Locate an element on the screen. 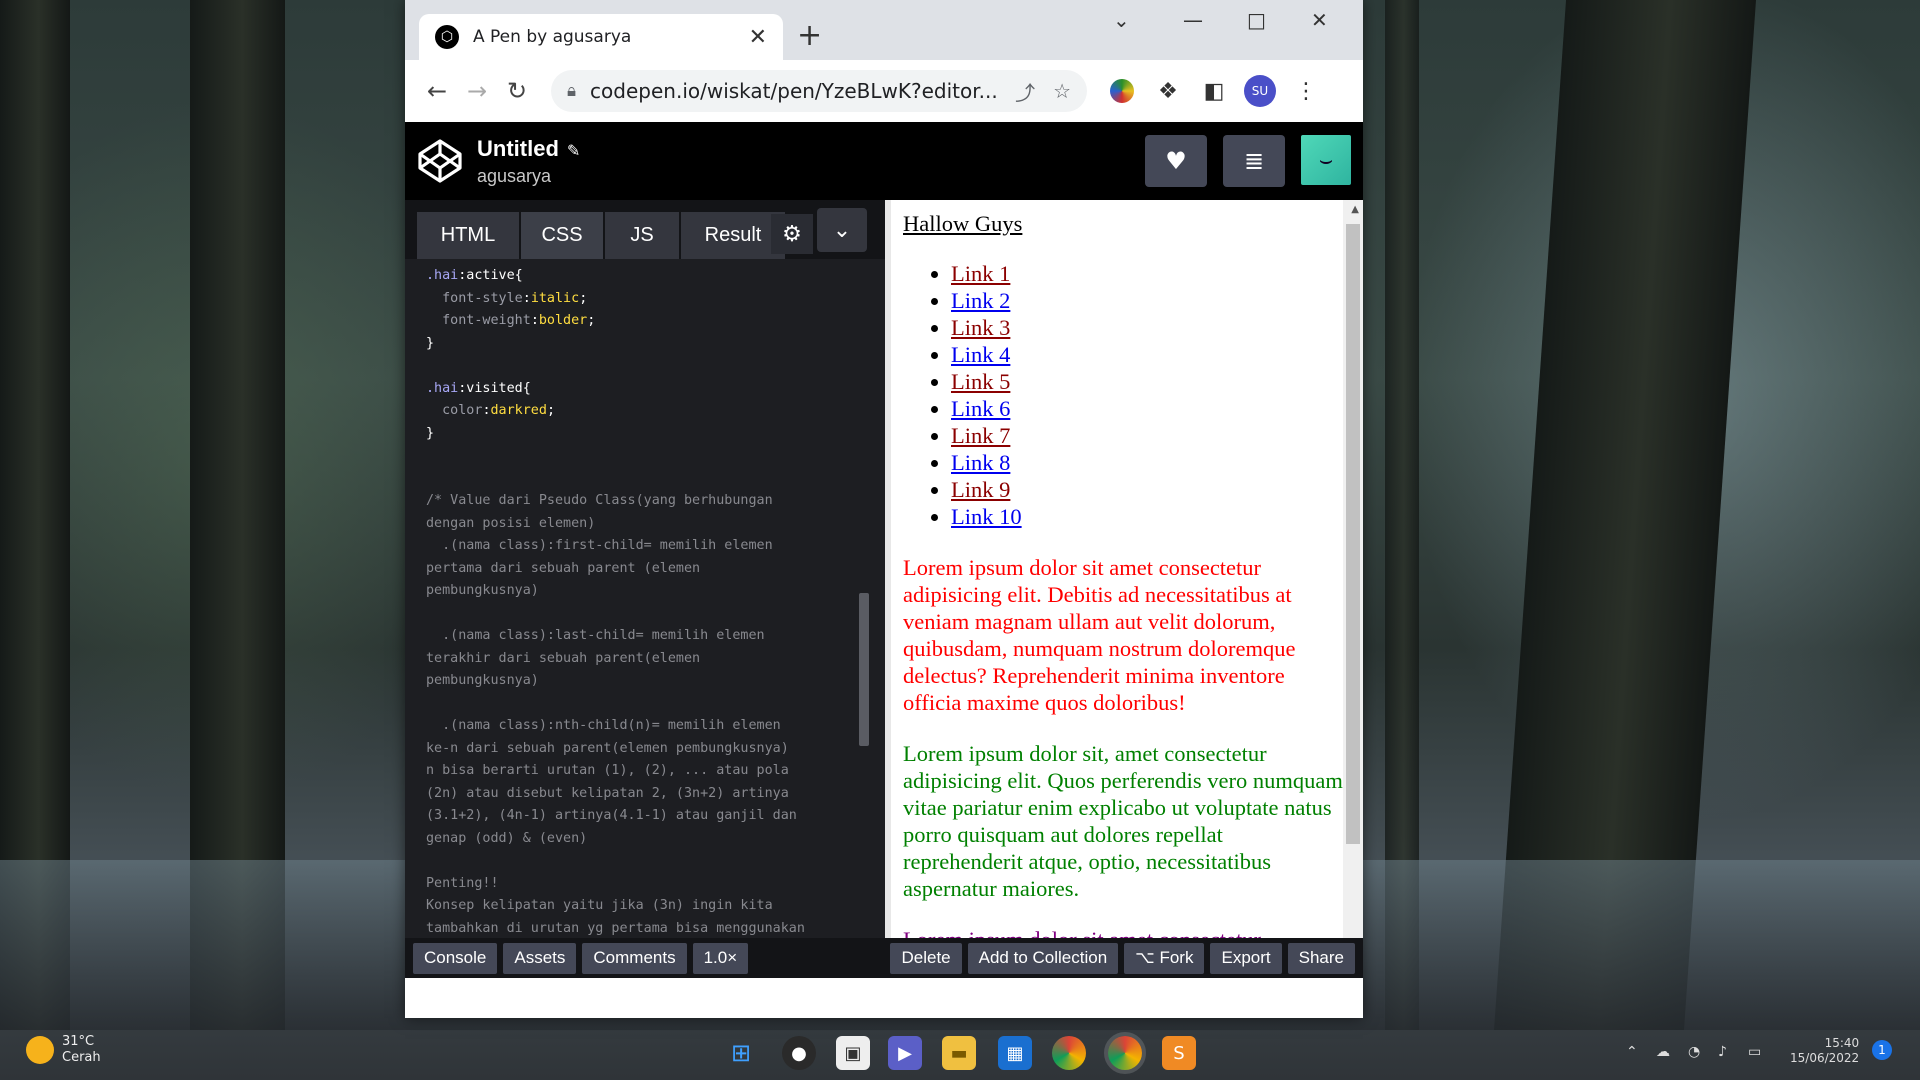  result-link: Link 4 is located at coordinates (980, 354).